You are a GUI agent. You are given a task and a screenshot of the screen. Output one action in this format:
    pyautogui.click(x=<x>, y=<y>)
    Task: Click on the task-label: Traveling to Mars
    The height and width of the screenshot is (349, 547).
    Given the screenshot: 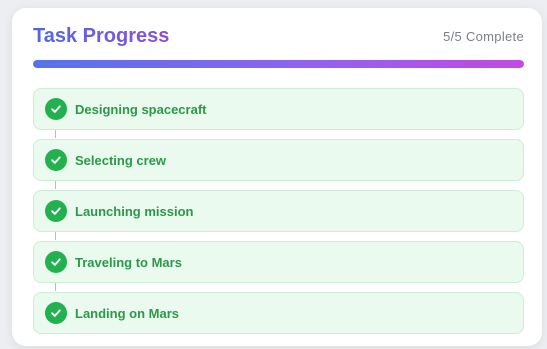 What is the action you would take?
    pyautogui.click(x=128, y=262)
    